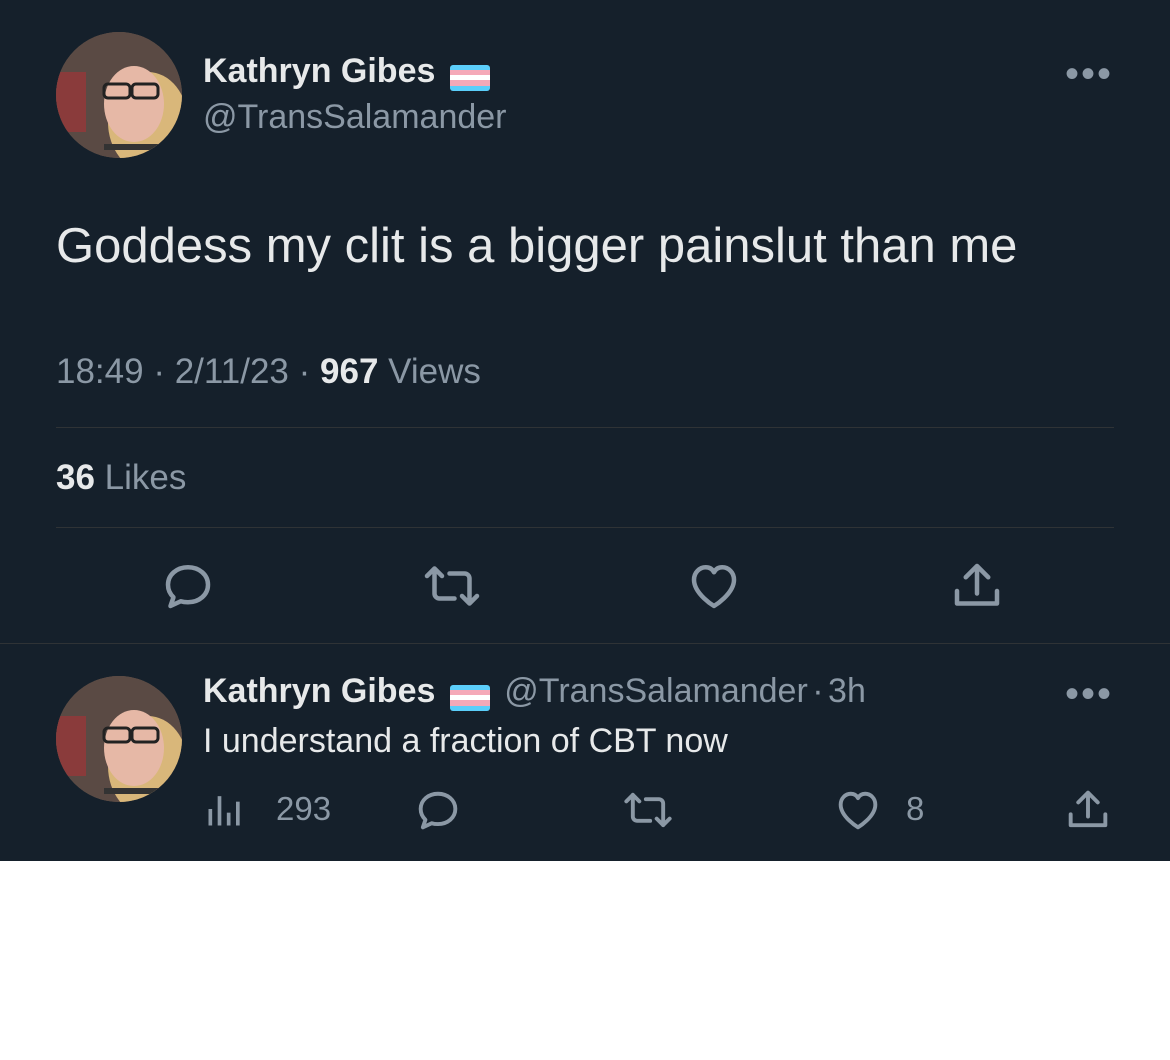 The image size is (1170, 1060). What do you see at coordinates (349, 371) in the screenshot?
I see `views-count: 967` at bounding box center [349, 371].